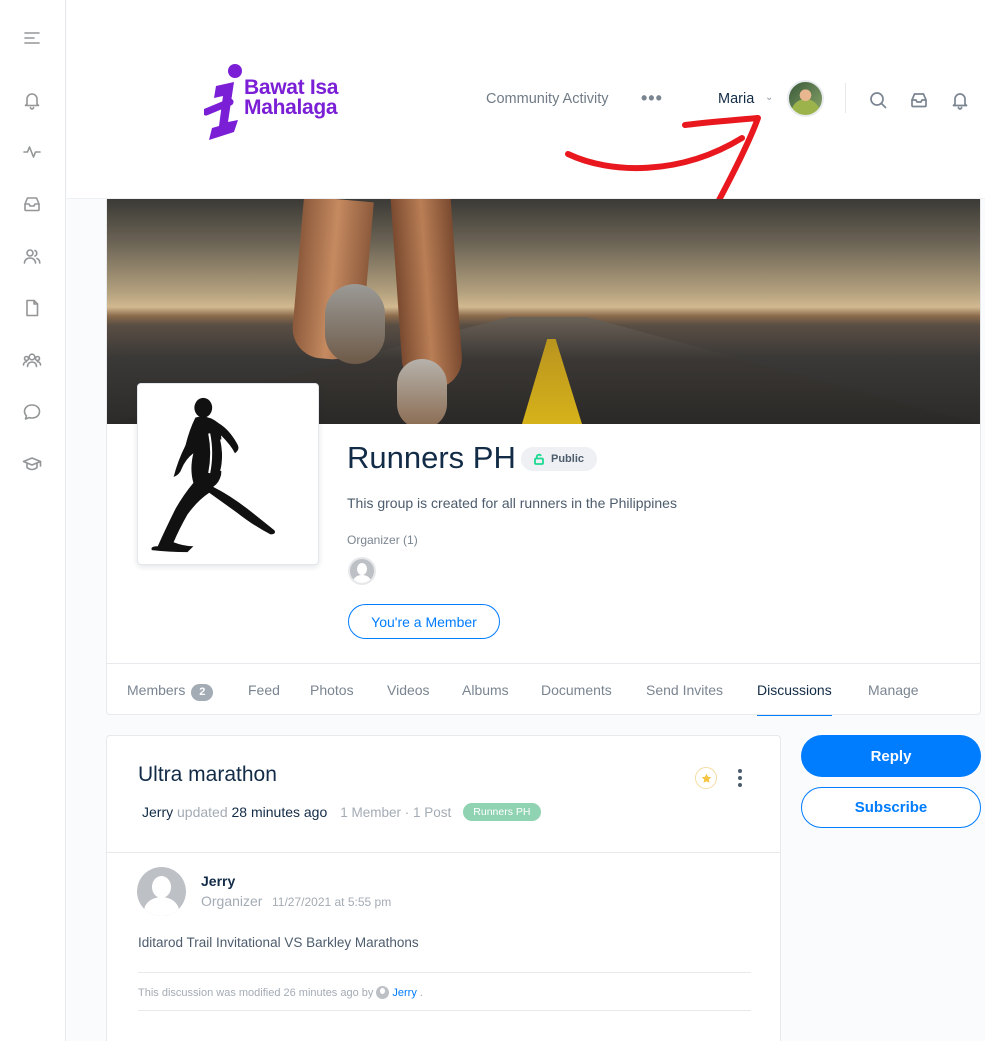  What do you see at coordinates (33, 520) in the screenshot?
I see `left-sidebar` at bounding box center [33, 520].